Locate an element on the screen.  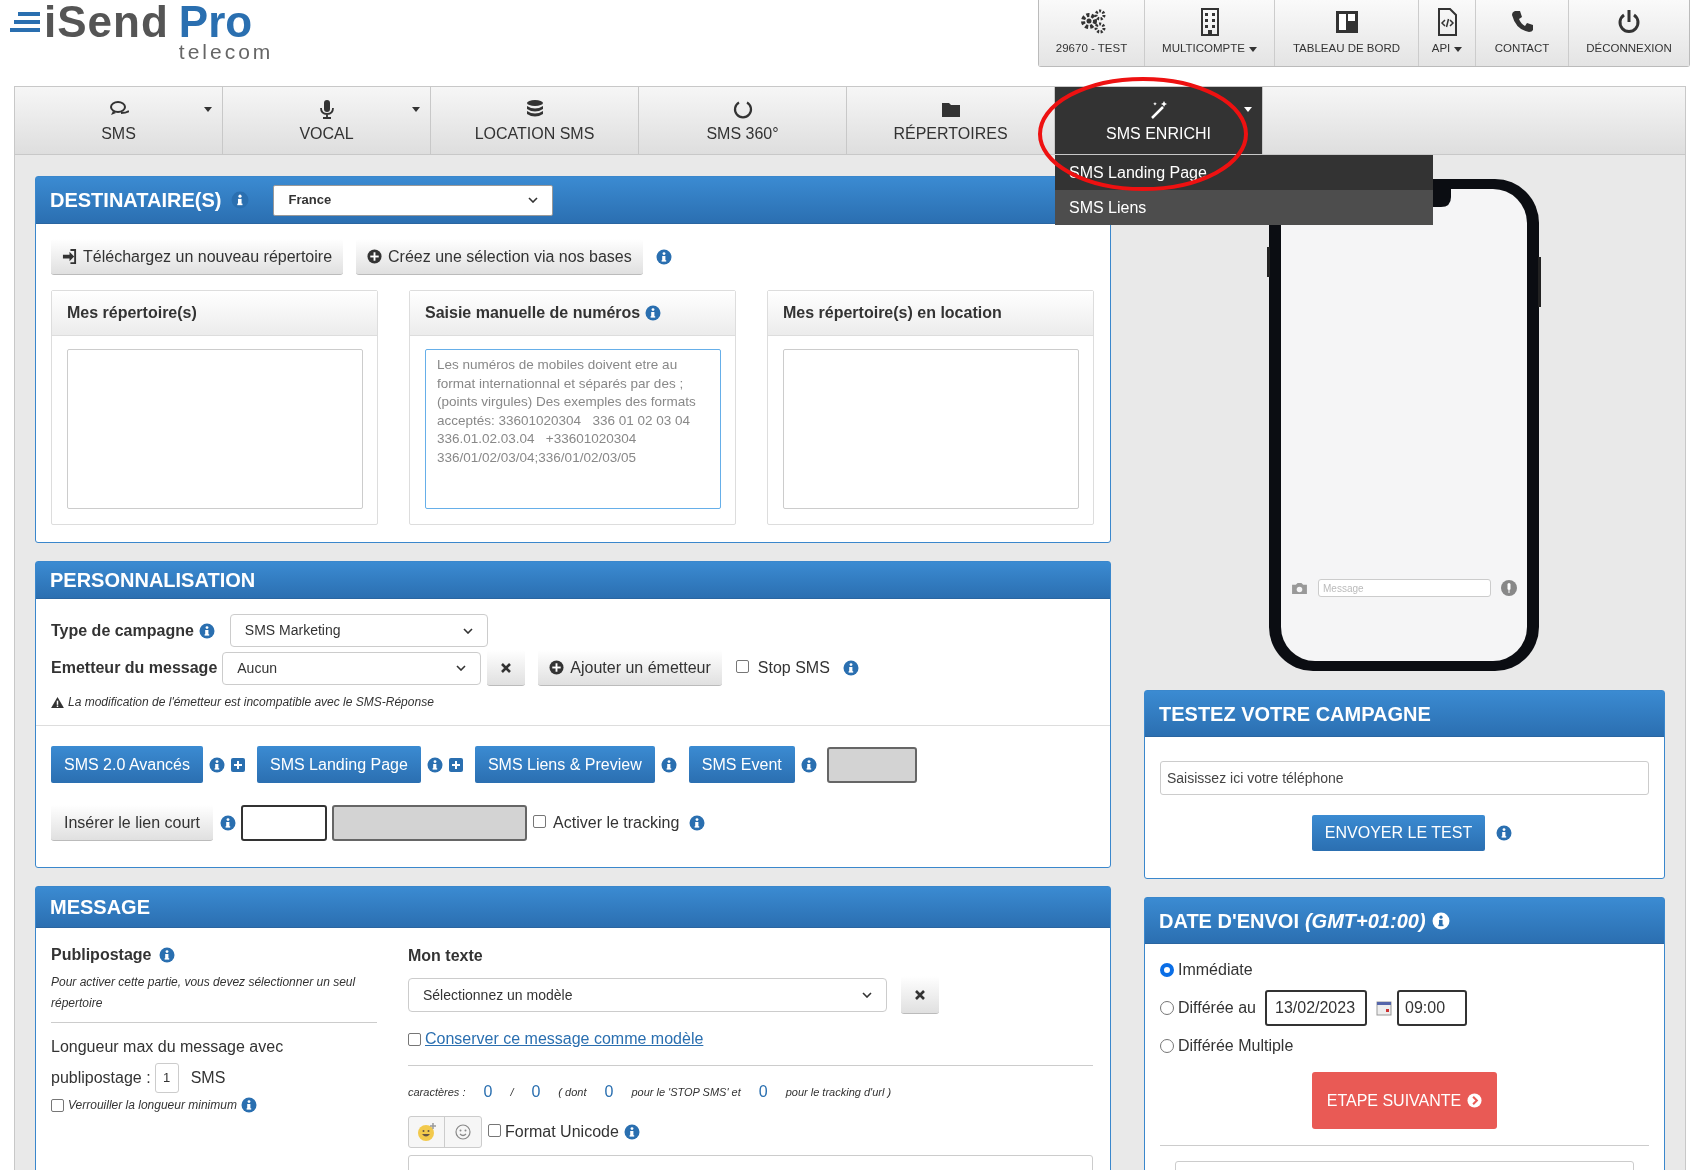
numbers-textarea: Les numéros de mobiles doivent etre au format internationnal et séparés par des ; (points virgules) Des exemples des formats acceptés: 33601020304 336 01 02 03 04 336.01.02.03.04 +33601020304 336/01/02/03/04;336/01/02/03/05 is located at coordinates (573, 429).